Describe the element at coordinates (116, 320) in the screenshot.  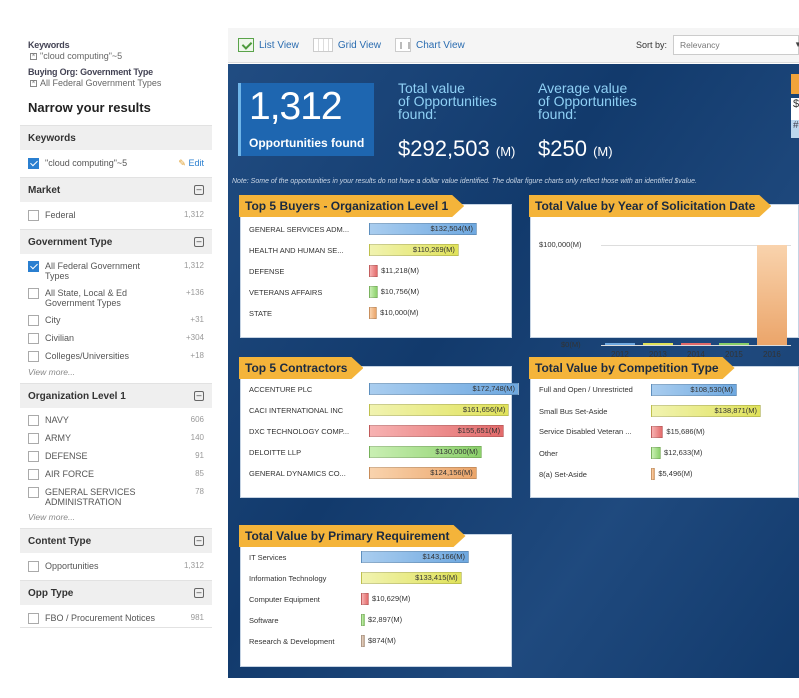
I see `filter-option: City +31` at that location.